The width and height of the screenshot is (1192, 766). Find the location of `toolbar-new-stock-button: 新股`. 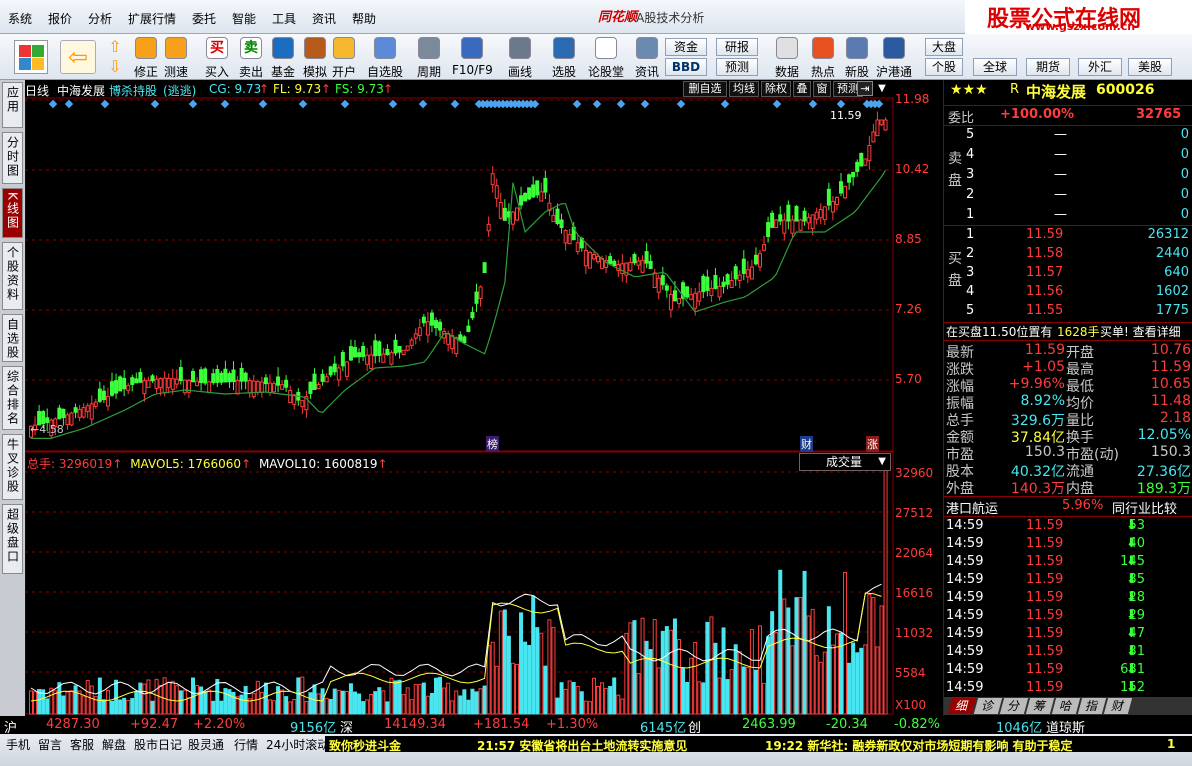

toolbar-new-stock-button: 新股 is located at coordinates (857, 57).